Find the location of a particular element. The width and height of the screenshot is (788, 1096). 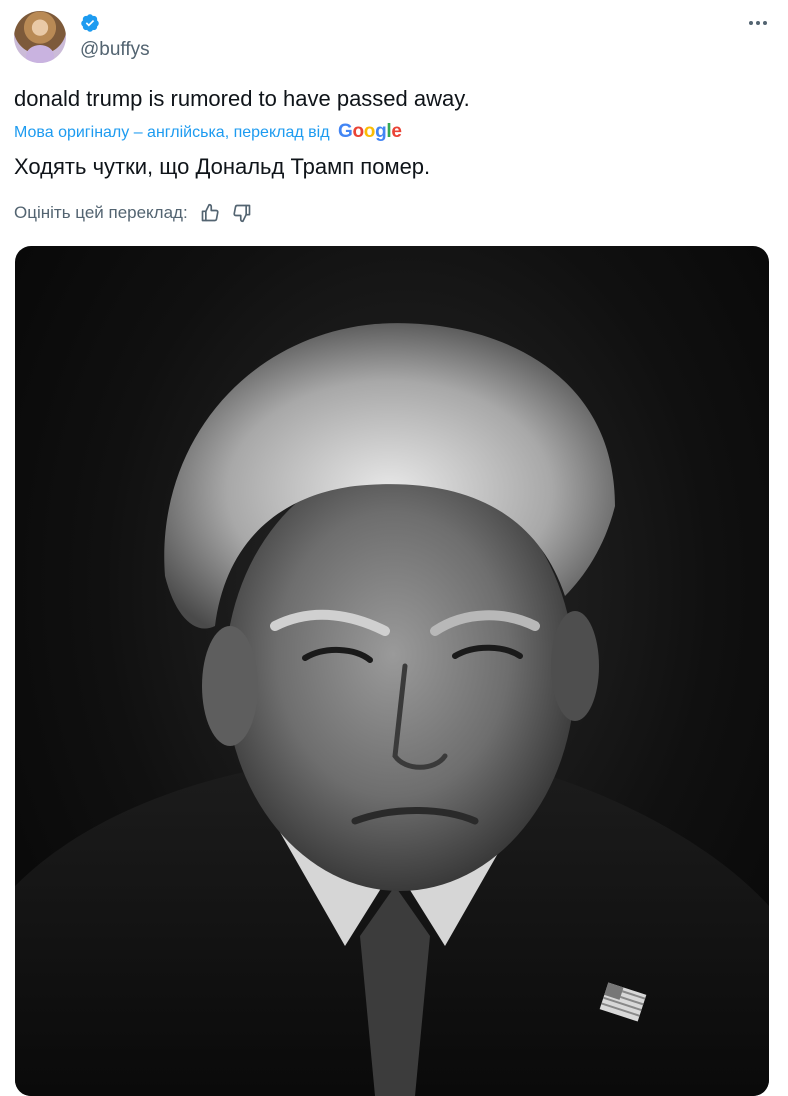

user-handle: @buffys is located at coordinates (115, 50).